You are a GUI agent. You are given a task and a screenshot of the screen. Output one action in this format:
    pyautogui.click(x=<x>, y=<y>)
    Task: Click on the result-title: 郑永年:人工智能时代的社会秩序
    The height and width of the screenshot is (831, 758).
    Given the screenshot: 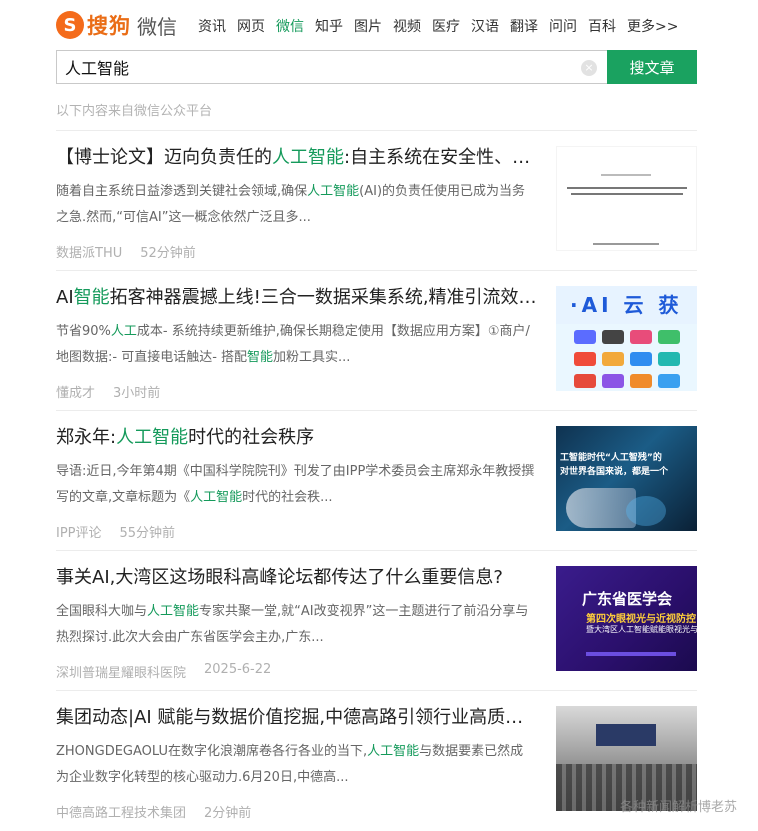 What is the action you would take?
    pyautogui.click(x=298, y=438)
    